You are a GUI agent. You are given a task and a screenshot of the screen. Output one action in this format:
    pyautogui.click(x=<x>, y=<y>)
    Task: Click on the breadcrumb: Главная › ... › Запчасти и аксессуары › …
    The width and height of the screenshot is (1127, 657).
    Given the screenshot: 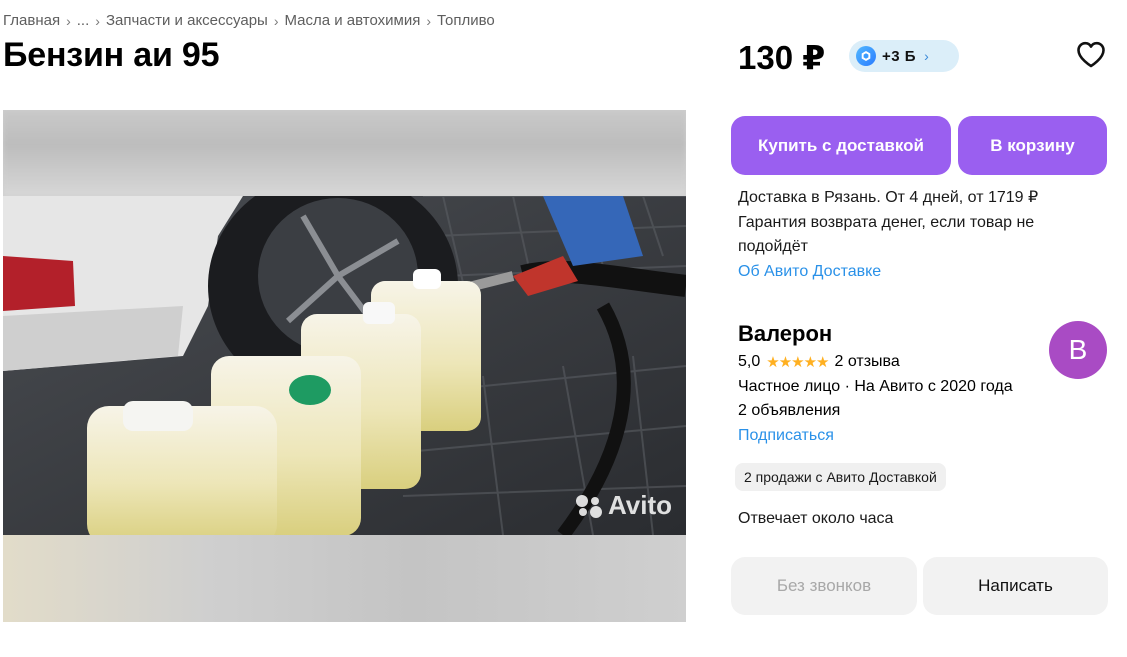 What is the action you would take?
    pyautogui.click(x=249, y=20)
    